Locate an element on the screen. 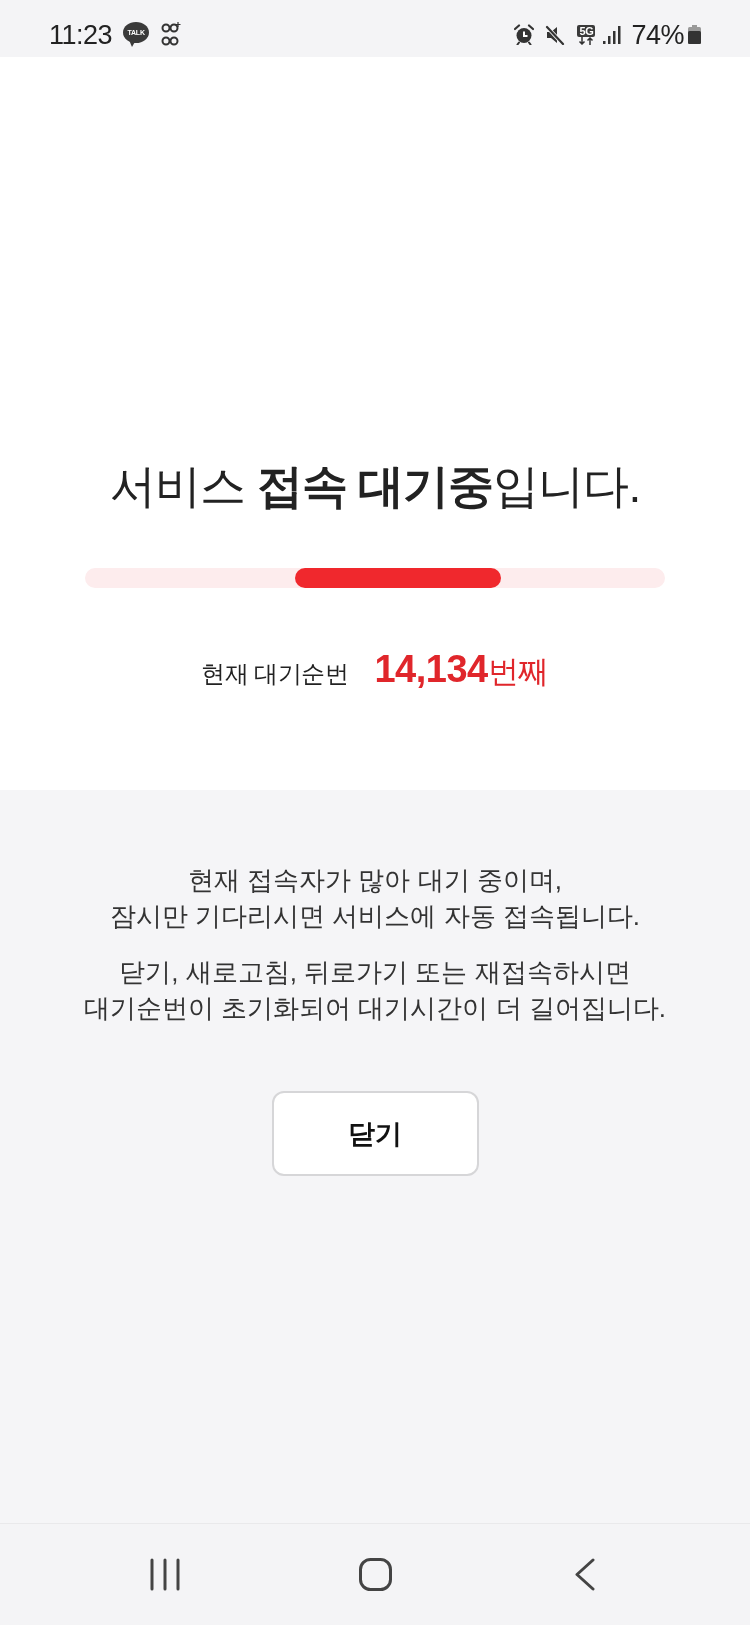 The width and height of the screenshot is (750, 1625). close-button: 닫기 is located at coordinates (375, 1133).